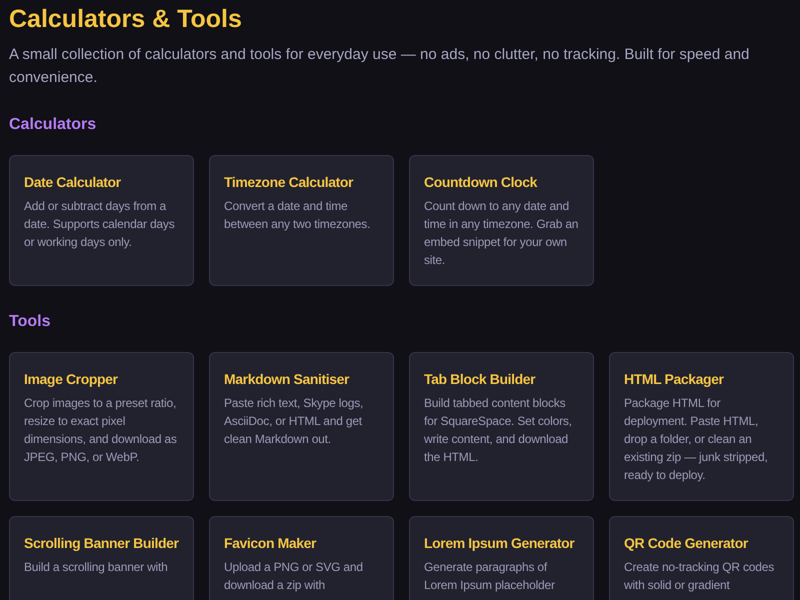  Describe the element at coordinates (701, 426) in the screenshot. I see `tool-card: HTML Packager Package HTML for deployment. Paste HTML, drop a folder, or clean an existing zip — junk stripped, ready to deploy.` at that location.